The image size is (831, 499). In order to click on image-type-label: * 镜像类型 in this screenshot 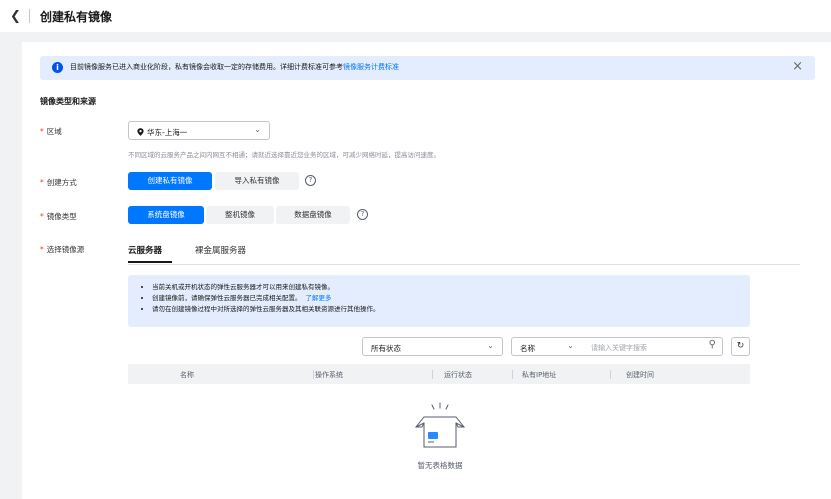, I will do `click(58, 216)`.